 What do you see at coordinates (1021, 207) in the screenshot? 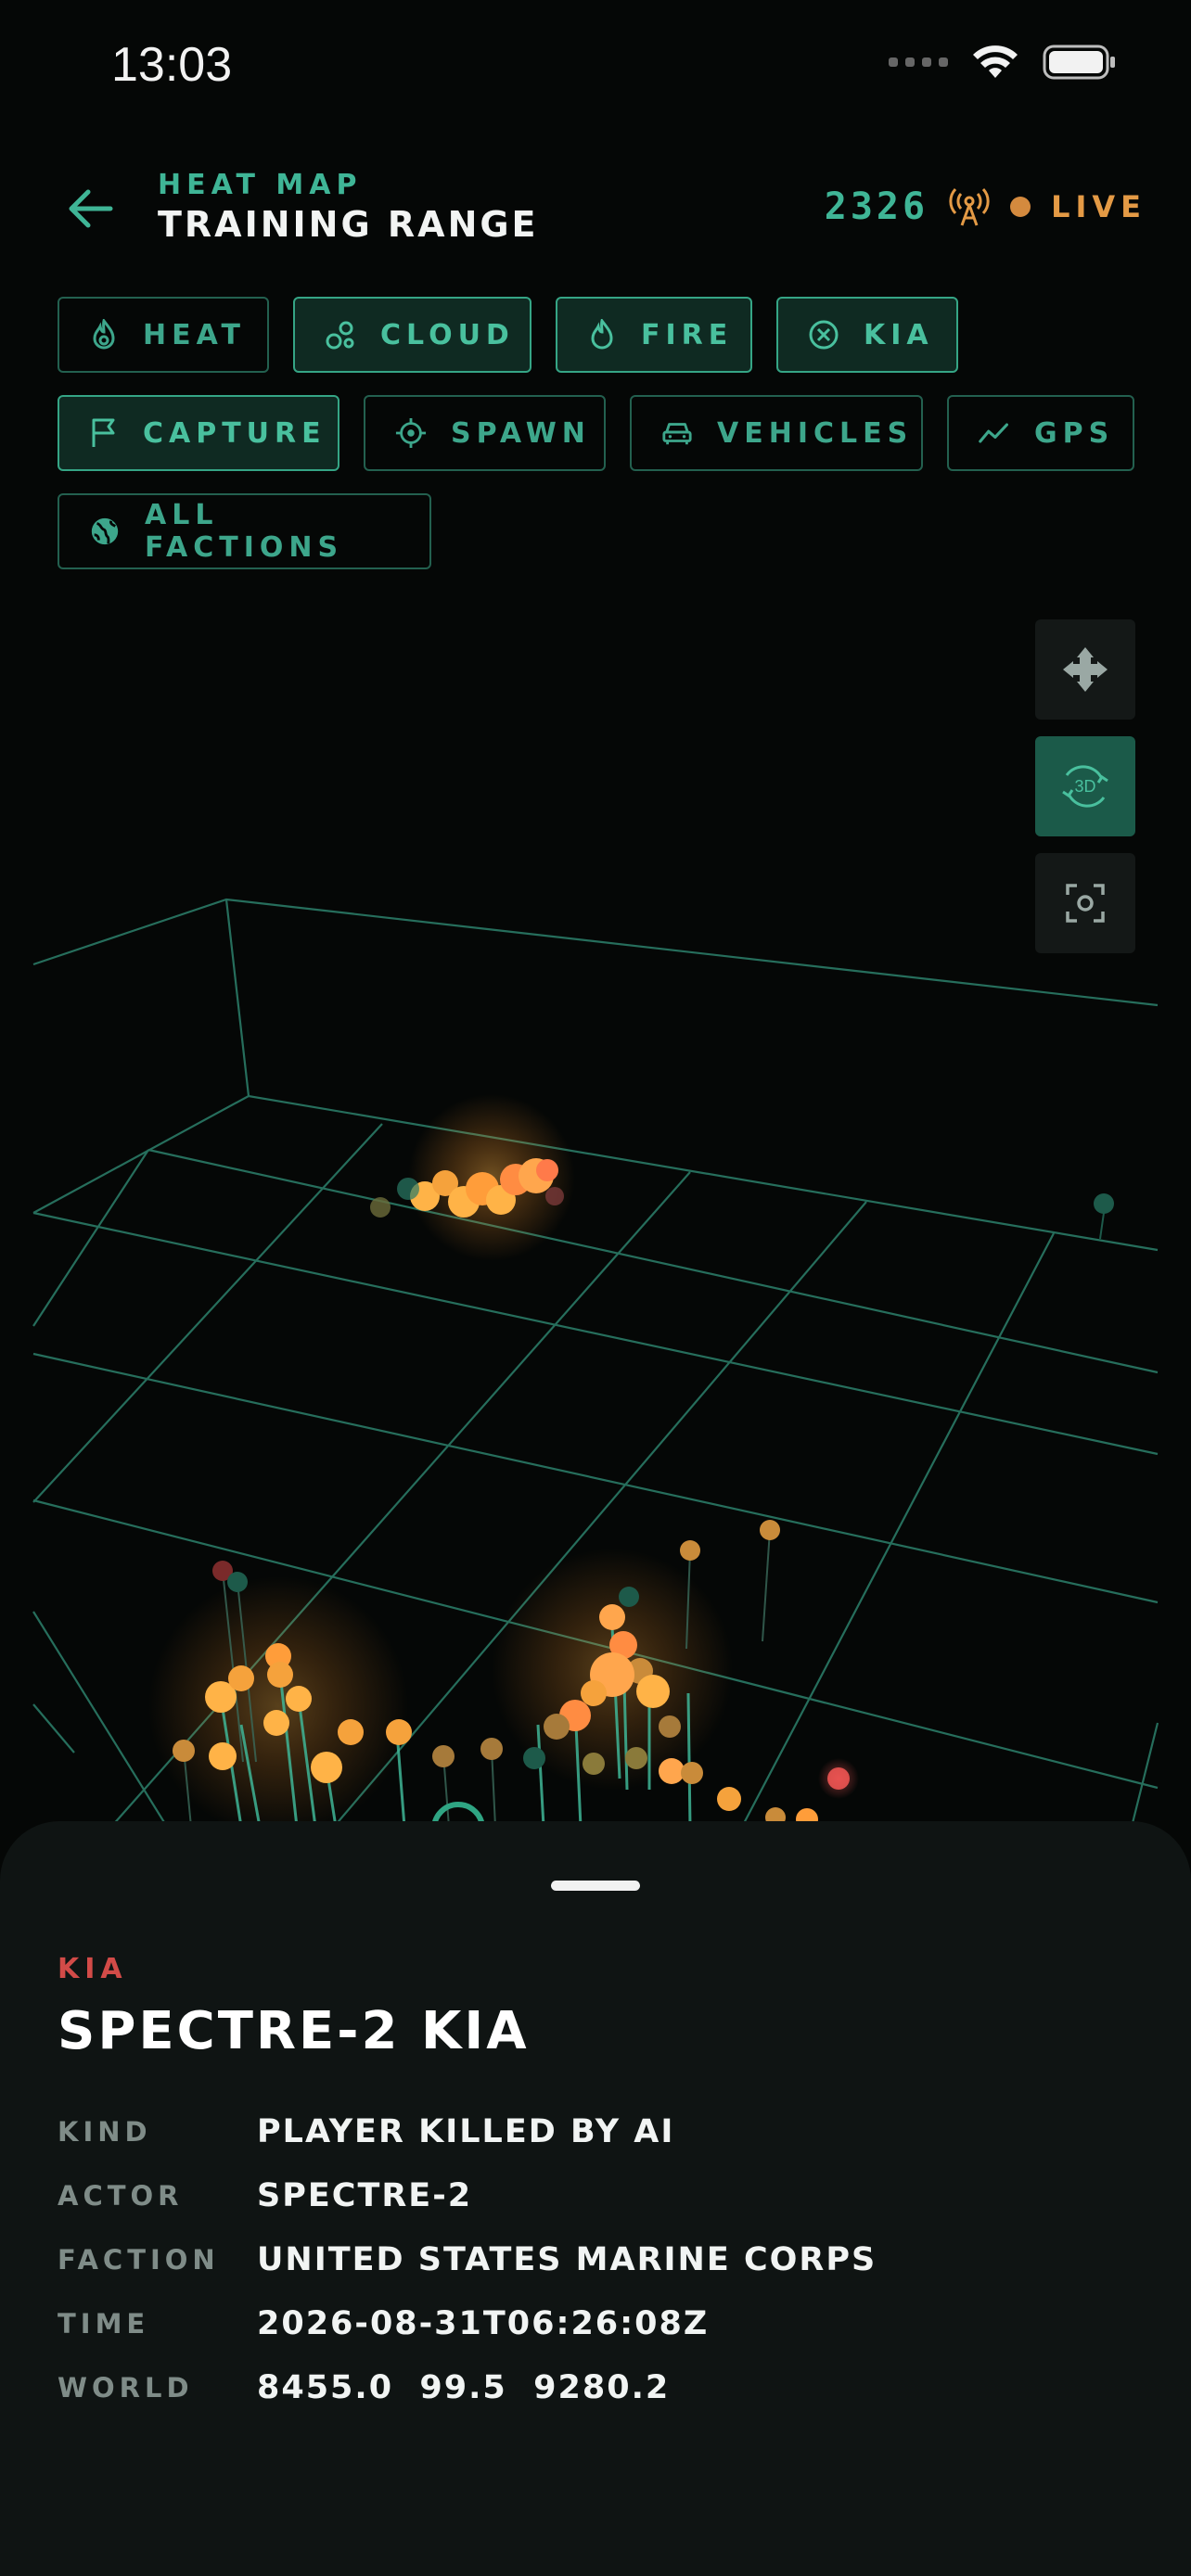
I see `live-indicator-dot` at bounding box center [1021, 207].